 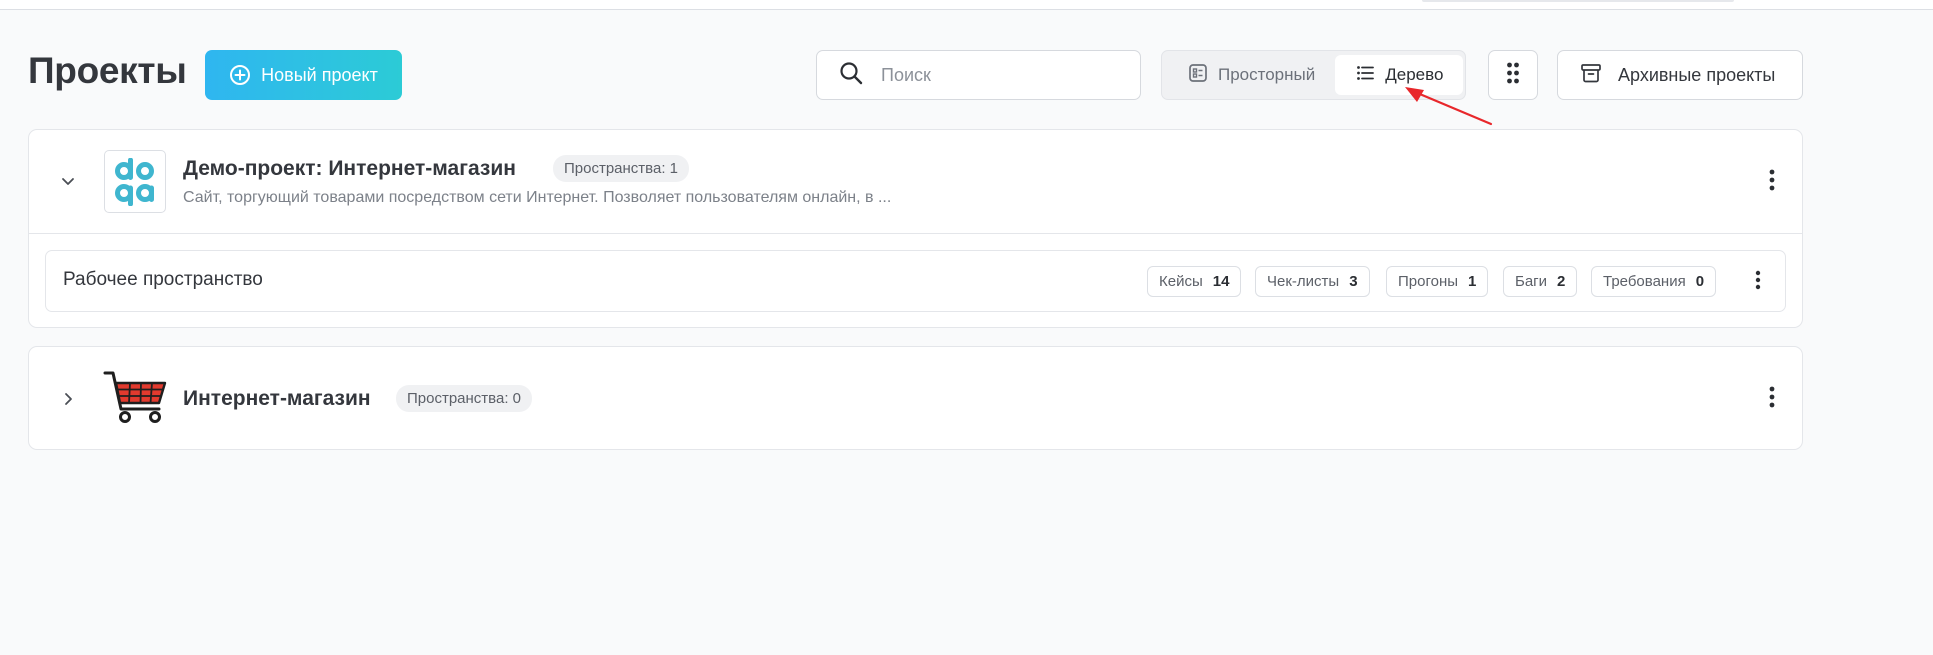 I want to click on stat-cases: Кейсы 14, so click(x=1194, y=281).